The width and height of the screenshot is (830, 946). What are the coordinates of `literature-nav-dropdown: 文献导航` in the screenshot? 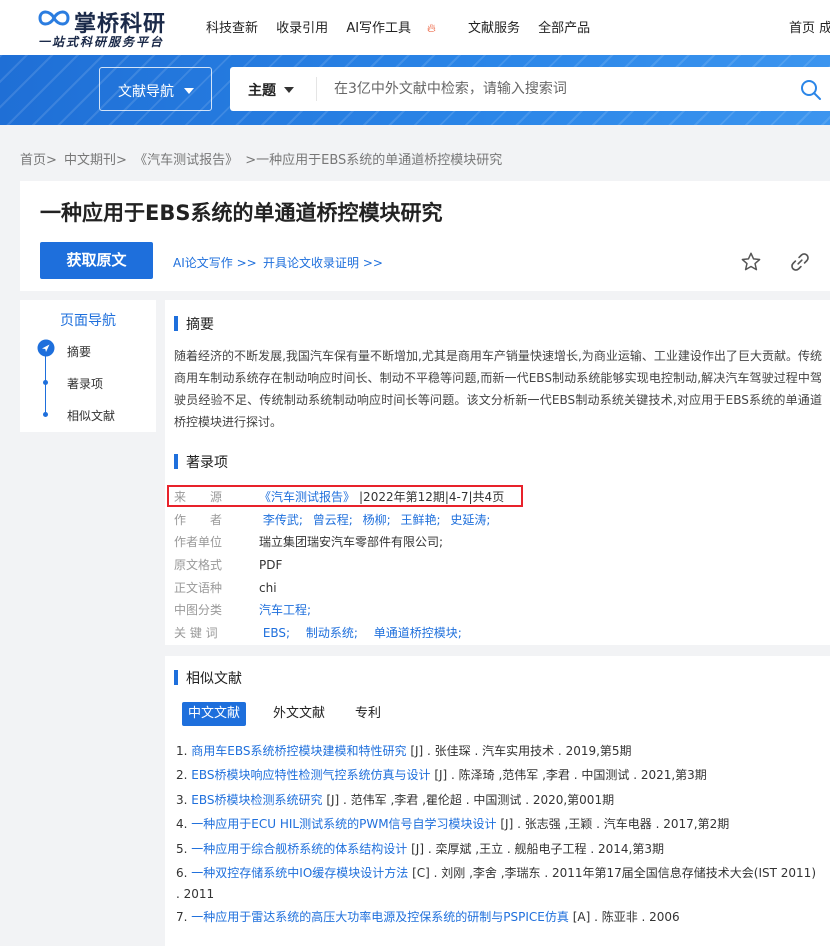 It's located at (155, 89).